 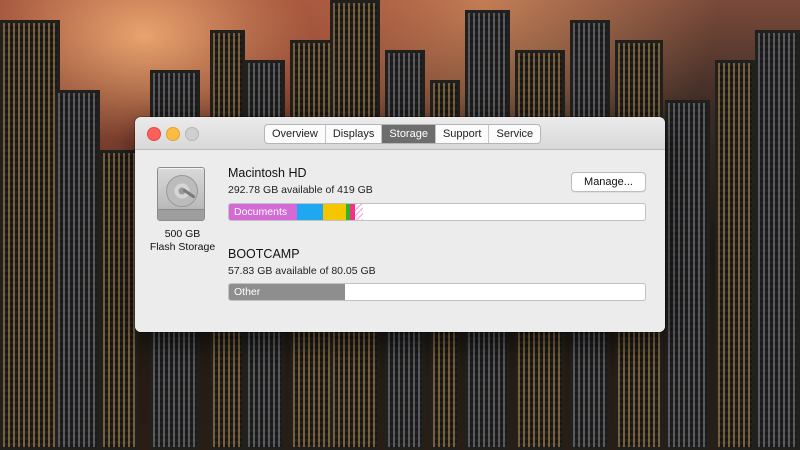 What do you see at coordinates (264, 254) in the screenshot?
I see `volume-name-bootcamp: BOOTCAMP` at bounding box center [264, 254].